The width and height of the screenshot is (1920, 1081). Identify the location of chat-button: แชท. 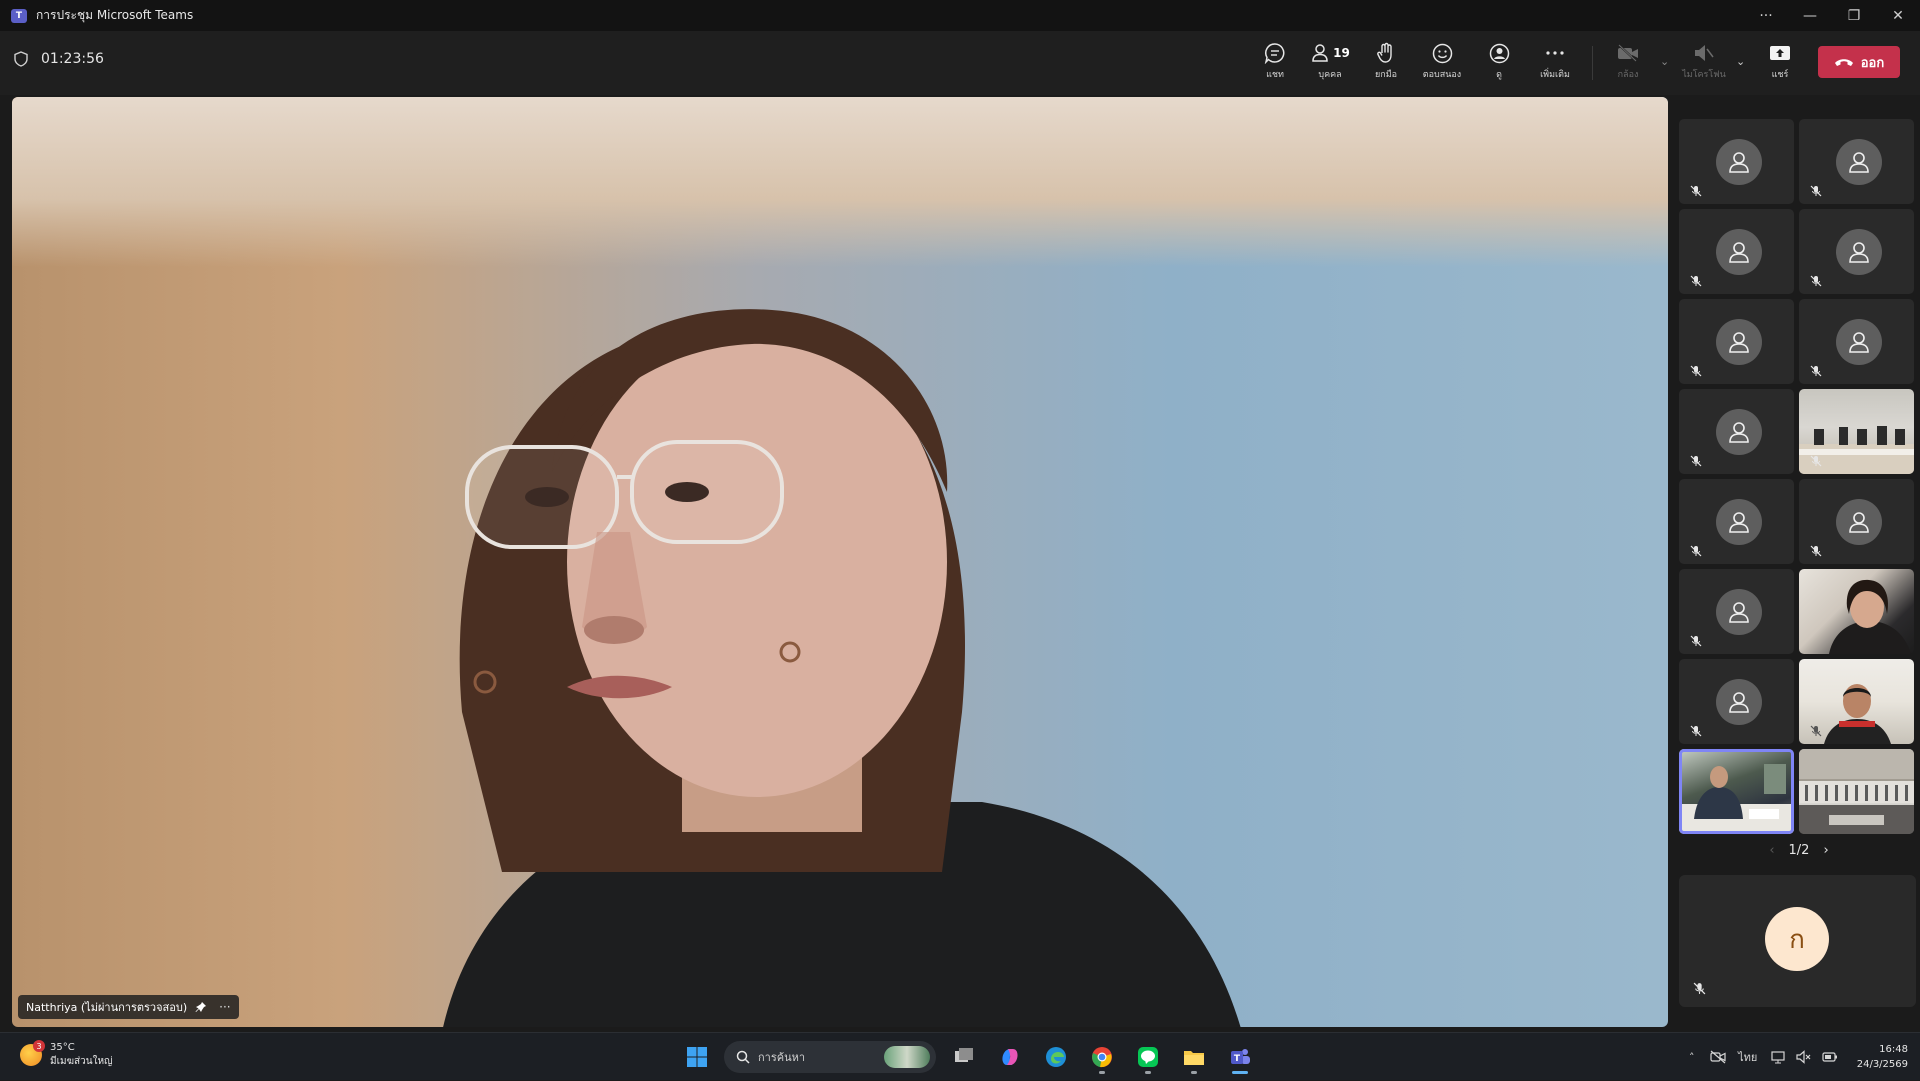
(1275, 64).